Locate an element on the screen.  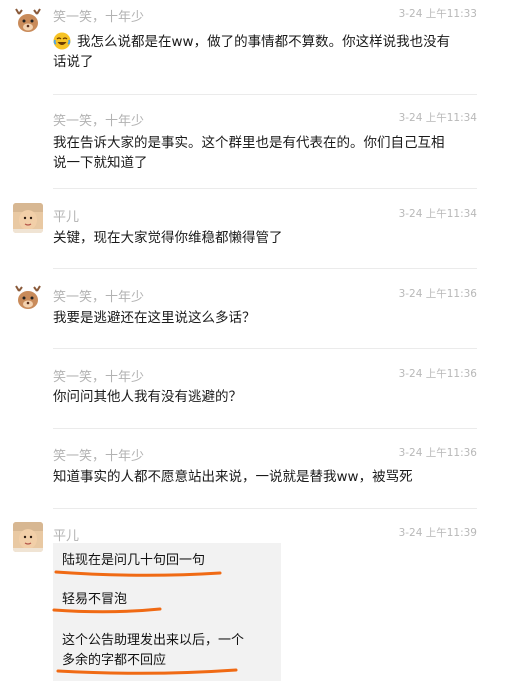
message-text-content: 我怎么说都是在ww，做了的事情都不算数。你这样说我也没有话说了 is located at coordinates (252, 52).